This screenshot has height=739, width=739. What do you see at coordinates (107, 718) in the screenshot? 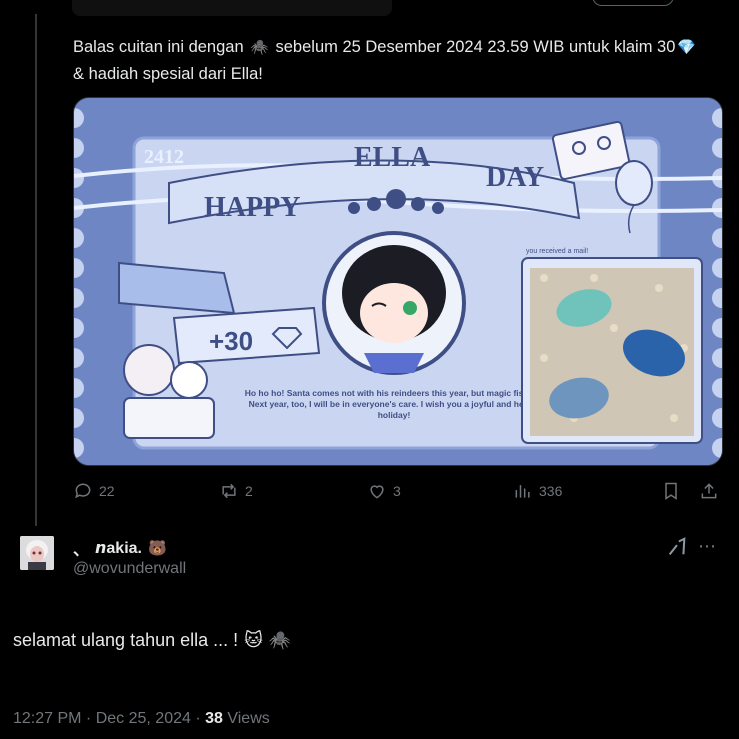
I see `reply-timestamp: 12:27 PM · Dec 25, 2024 ·` at bounding box center [107, 718].